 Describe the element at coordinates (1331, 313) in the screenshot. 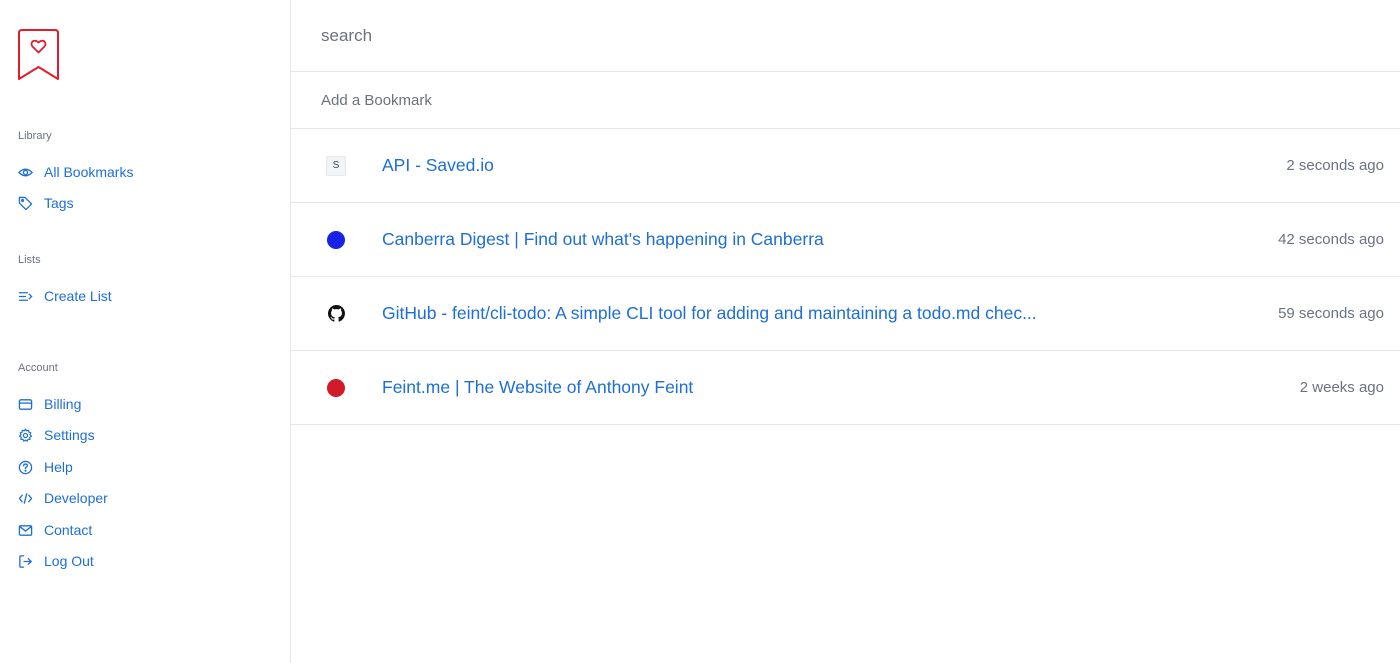

I see `bookmark-timestamp: 59 seconds ago` at that location.